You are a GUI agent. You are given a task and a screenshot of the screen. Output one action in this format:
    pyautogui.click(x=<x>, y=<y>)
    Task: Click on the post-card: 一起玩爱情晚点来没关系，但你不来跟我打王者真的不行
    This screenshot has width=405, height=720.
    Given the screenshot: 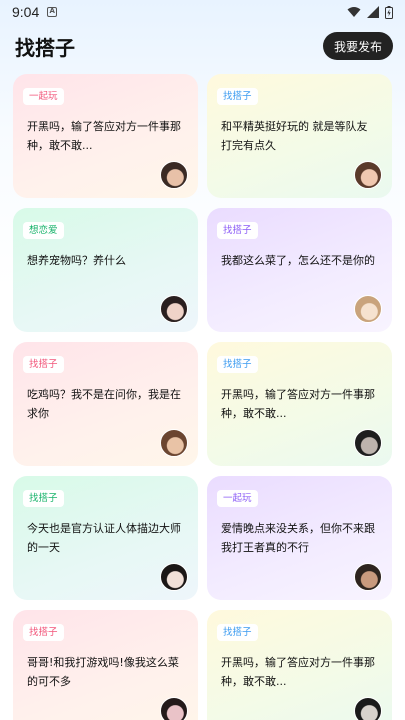 What is the action you would take?
    pyautogui.click(x=299, y=538)
    